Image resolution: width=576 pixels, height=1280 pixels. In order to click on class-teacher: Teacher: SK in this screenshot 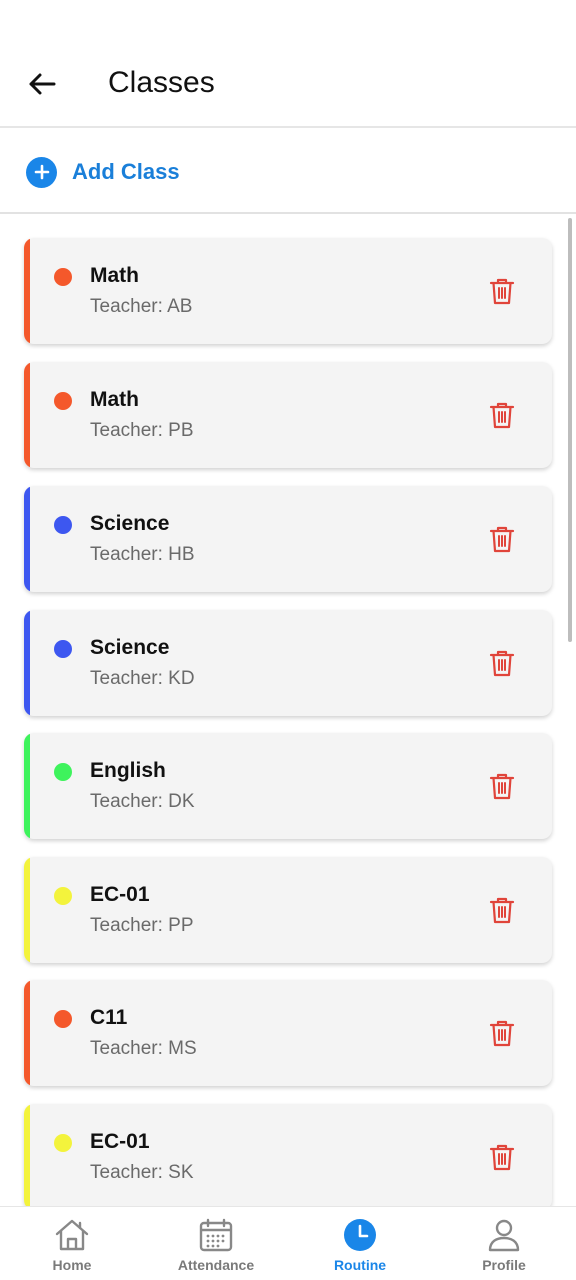, I will do `click(142, 1172)`.